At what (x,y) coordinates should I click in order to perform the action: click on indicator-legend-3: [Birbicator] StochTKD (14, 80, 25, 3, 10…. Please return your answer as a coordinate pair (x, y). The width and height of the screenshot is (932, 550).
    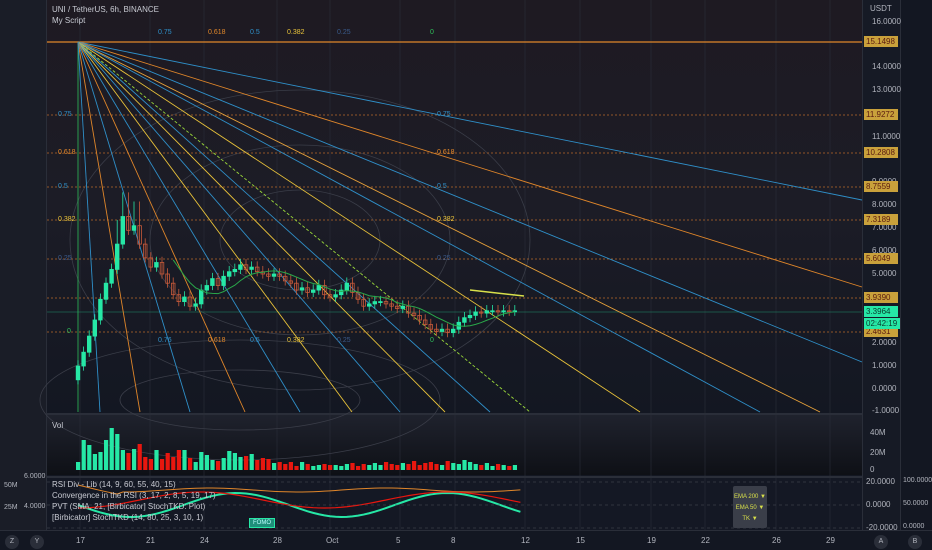
    Looking at the image, I should click on (127, 517).